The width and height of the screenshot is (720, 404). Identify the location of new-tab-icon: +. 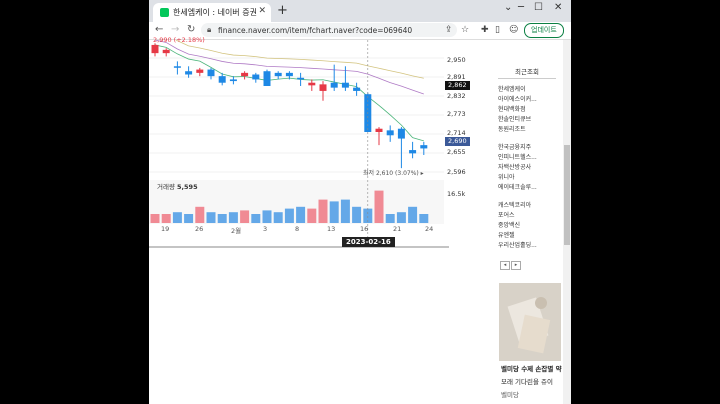
(282, 10).